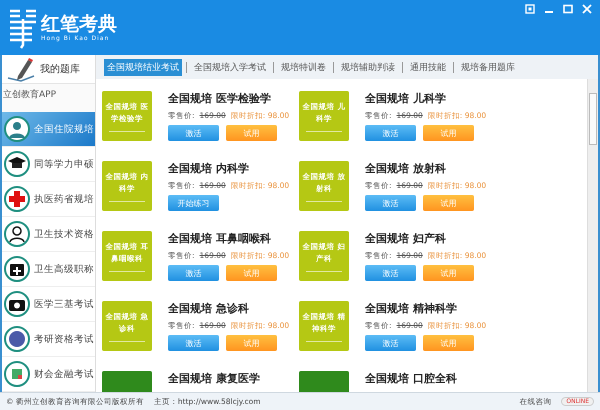 This screenshot has height=410, width=600. Describe the element at coordinates (48, 374) in the screenshot. I see `sidebar-item: 财会金融考试` at that location.